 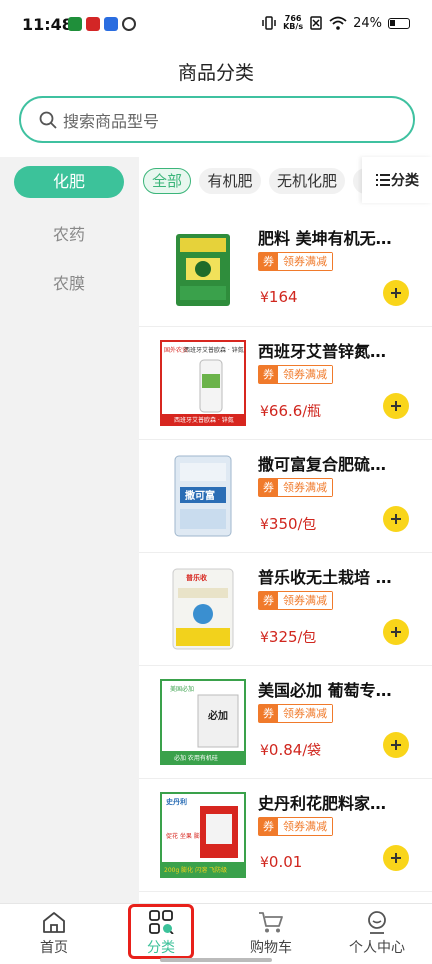 I want to click on vibrate-icon, so click(x=269, y=23).